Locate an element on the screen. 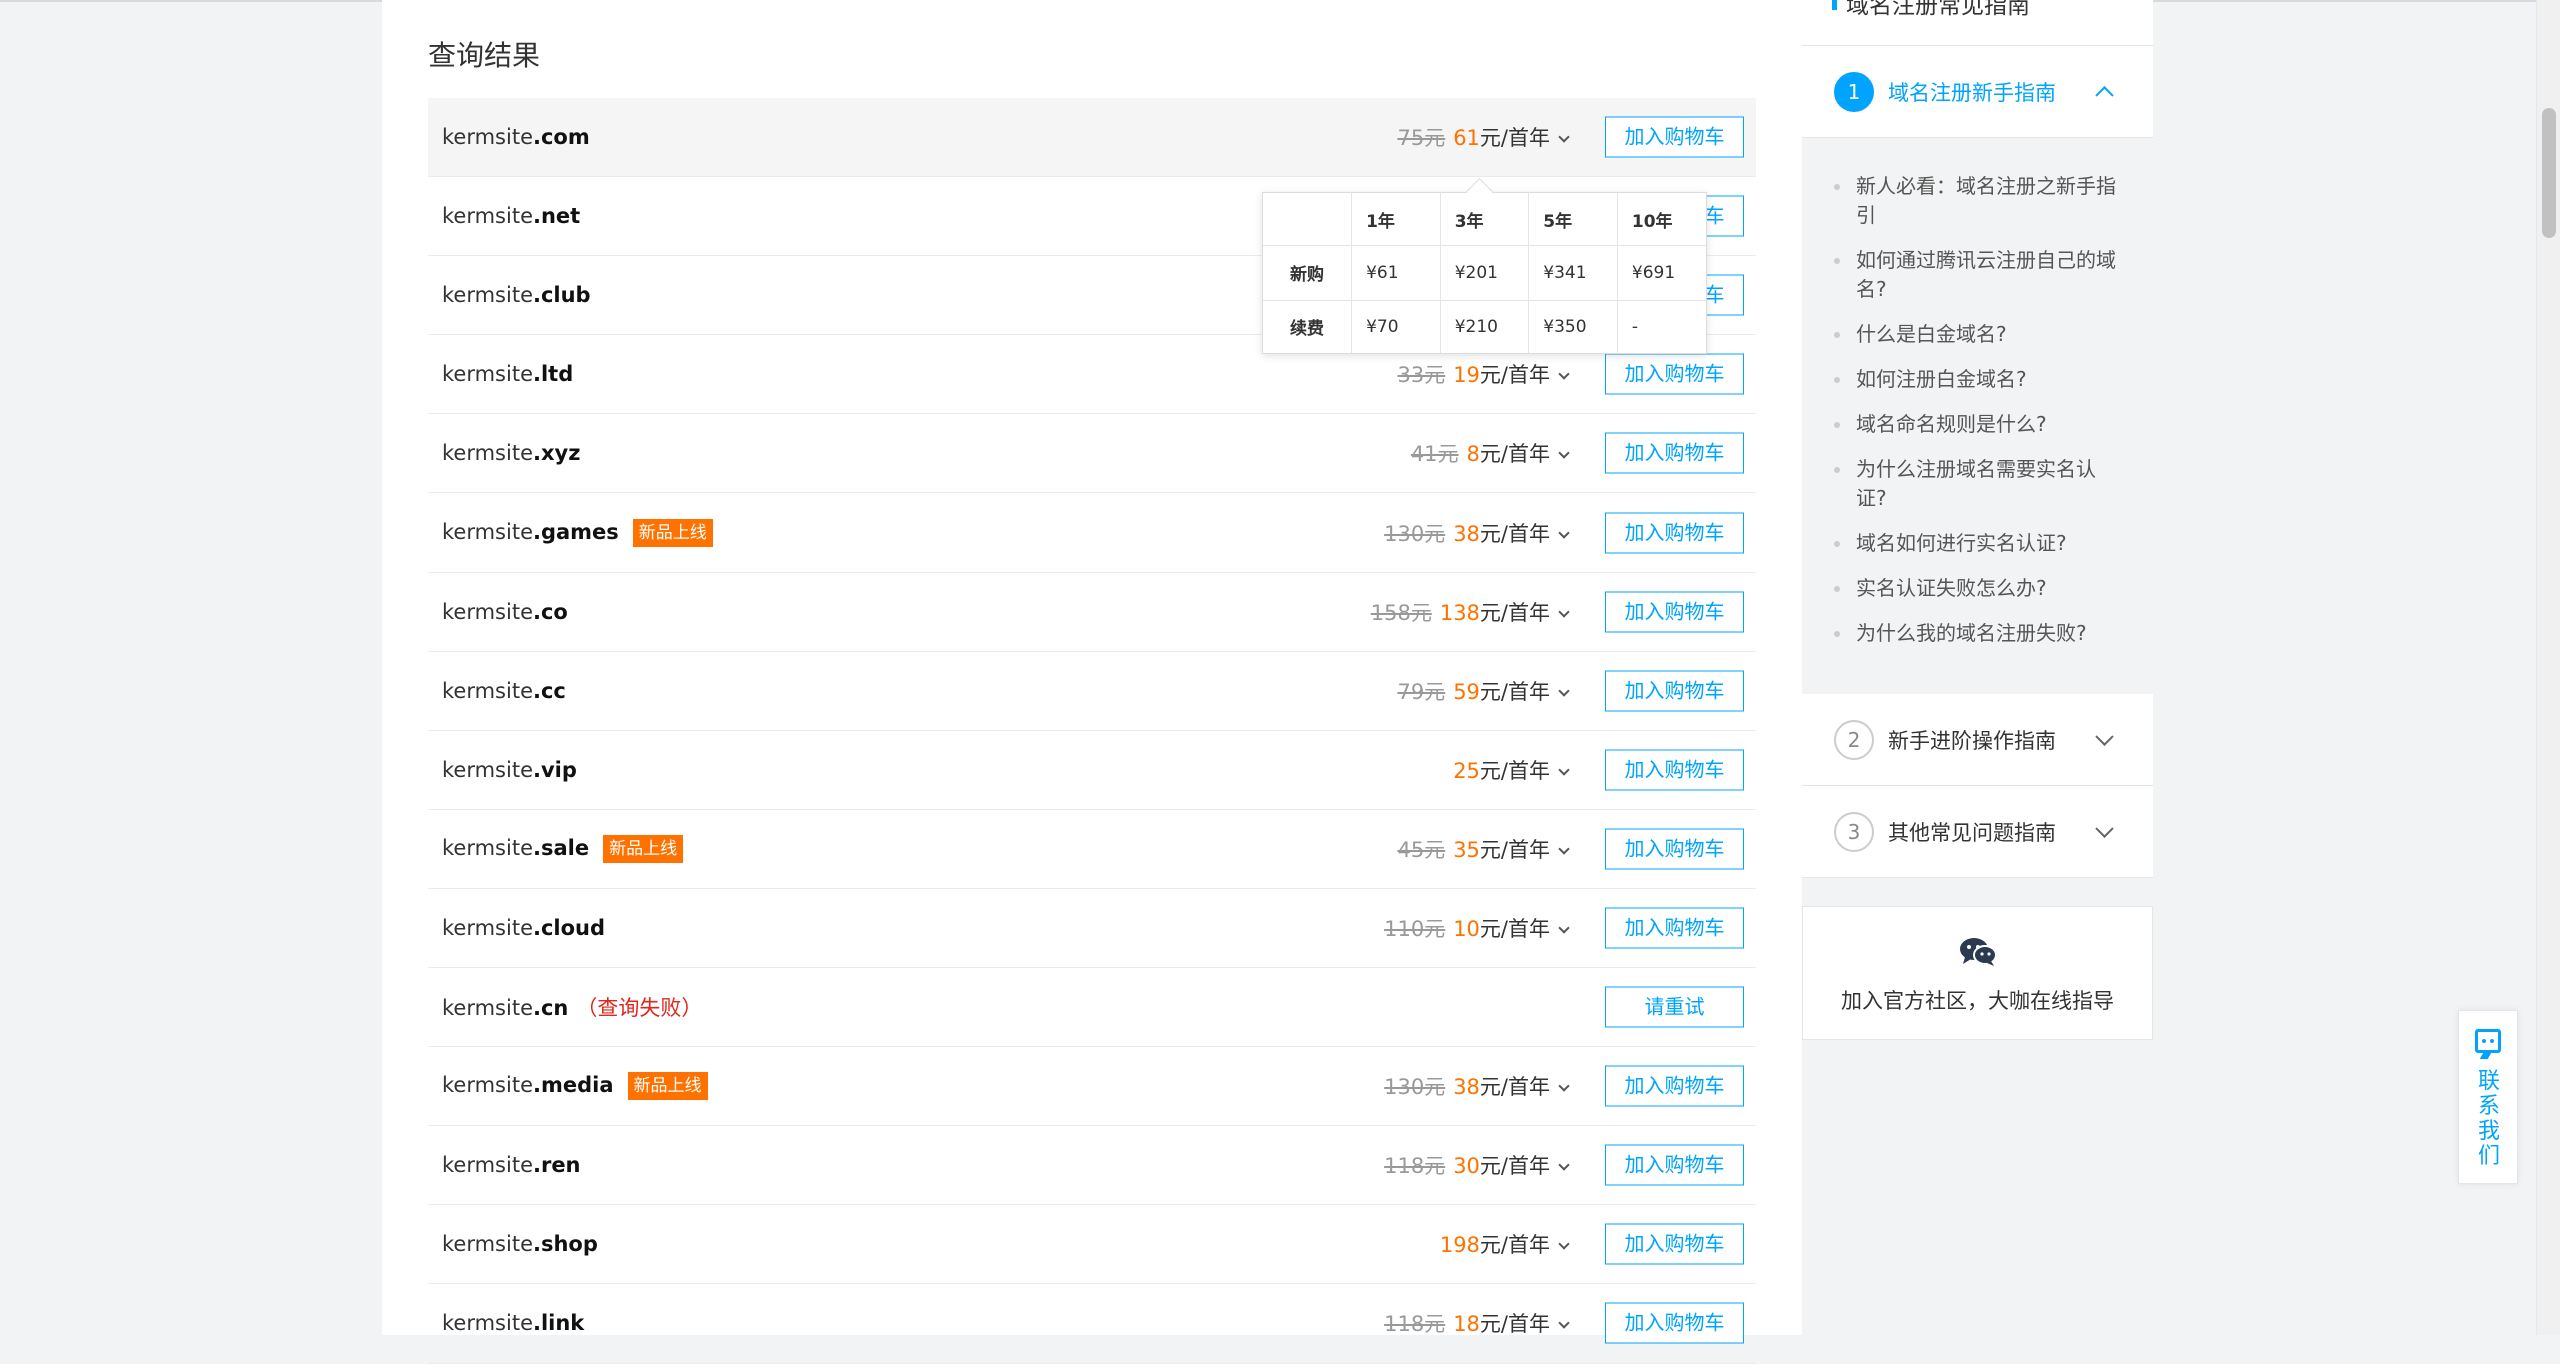  price-table-row: 新购 ¥61 ¥201 ¥341 ¥691 is located at coordinates (1484, 273).